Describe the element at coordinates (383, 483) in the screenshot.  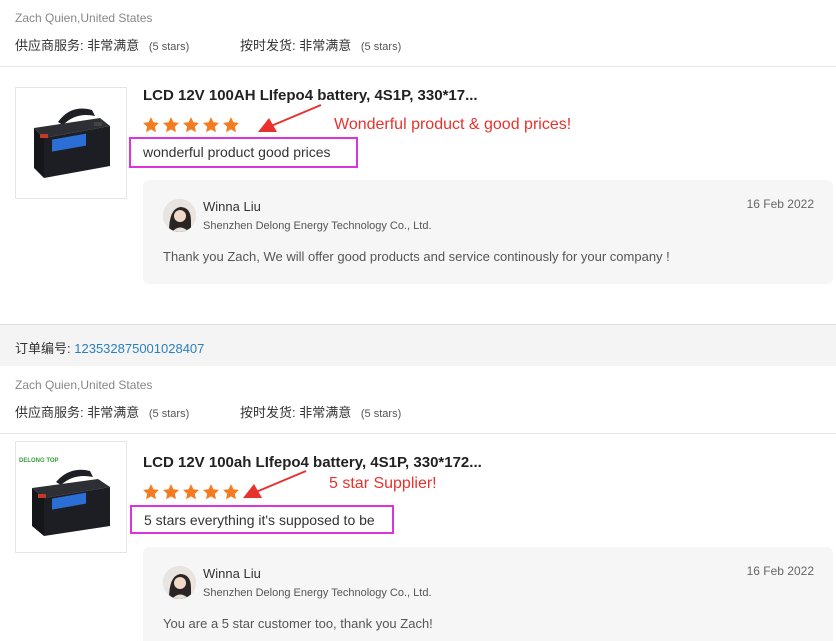
I see `annotation-text: 5 star Supplier!` at that location.